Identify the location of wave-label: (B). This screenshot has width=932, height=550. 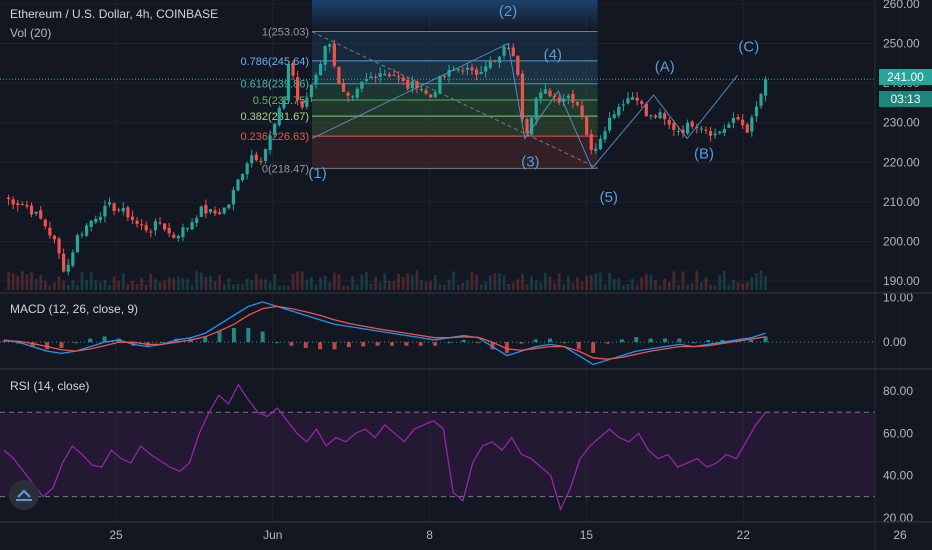
(704, 153).